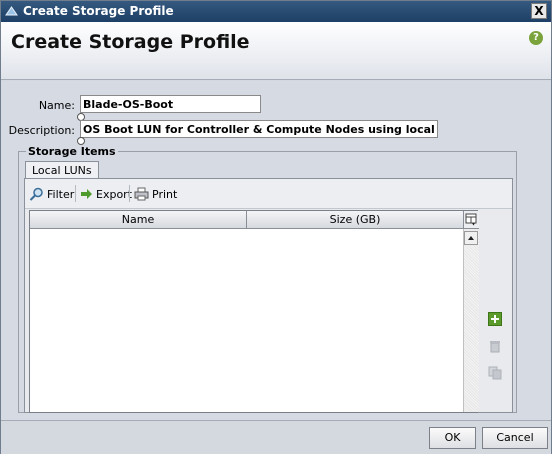 This screenshot has height=454, width=552. I want to click on printer-icon, so click(141, 194).